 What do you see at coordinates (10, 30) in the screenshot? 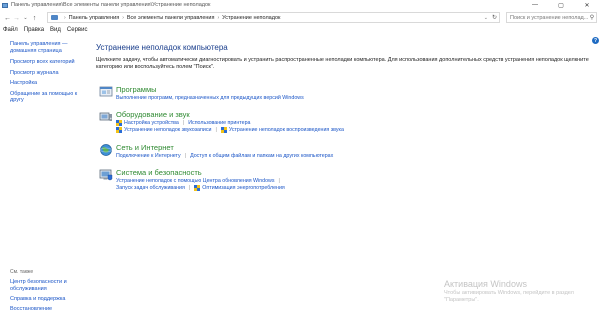
I see `menu-file: Файл` at bounding box center [10, 30].